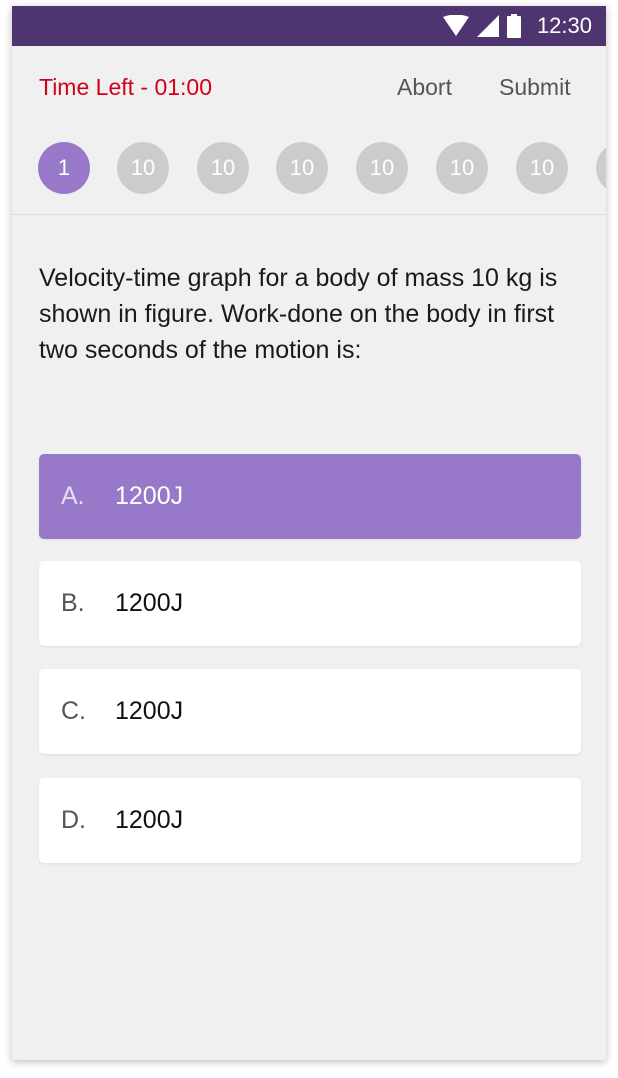 The image size is (618, 1078). Describe the element at coordinates (309, 26) in the screenshot. I see `status-bar: 12:30` at that location.